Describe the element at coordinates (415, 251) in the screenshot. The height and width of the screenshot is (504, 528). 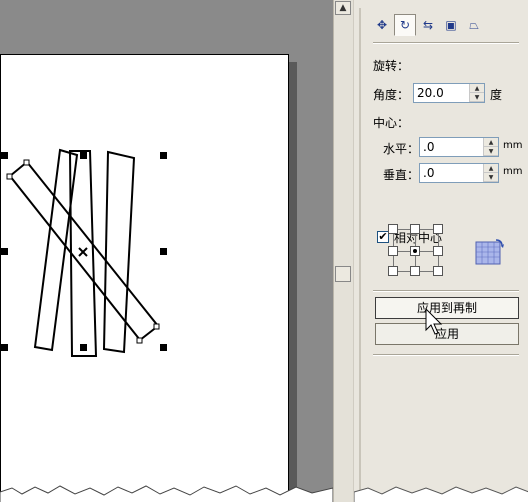
I see `anchor-center` at that location.